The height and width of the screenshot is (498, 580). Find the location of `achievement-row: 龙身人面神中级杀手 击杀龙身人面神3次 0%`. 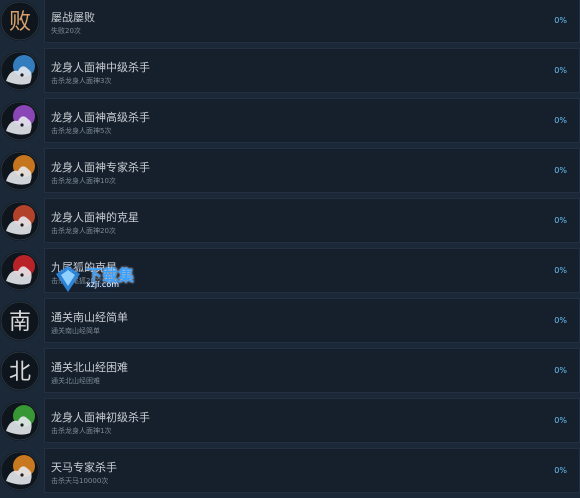

achievement-row: 龙身人面神中级杀手 击杀龙身人面神3次 0% is located at coordinates (290, 73).